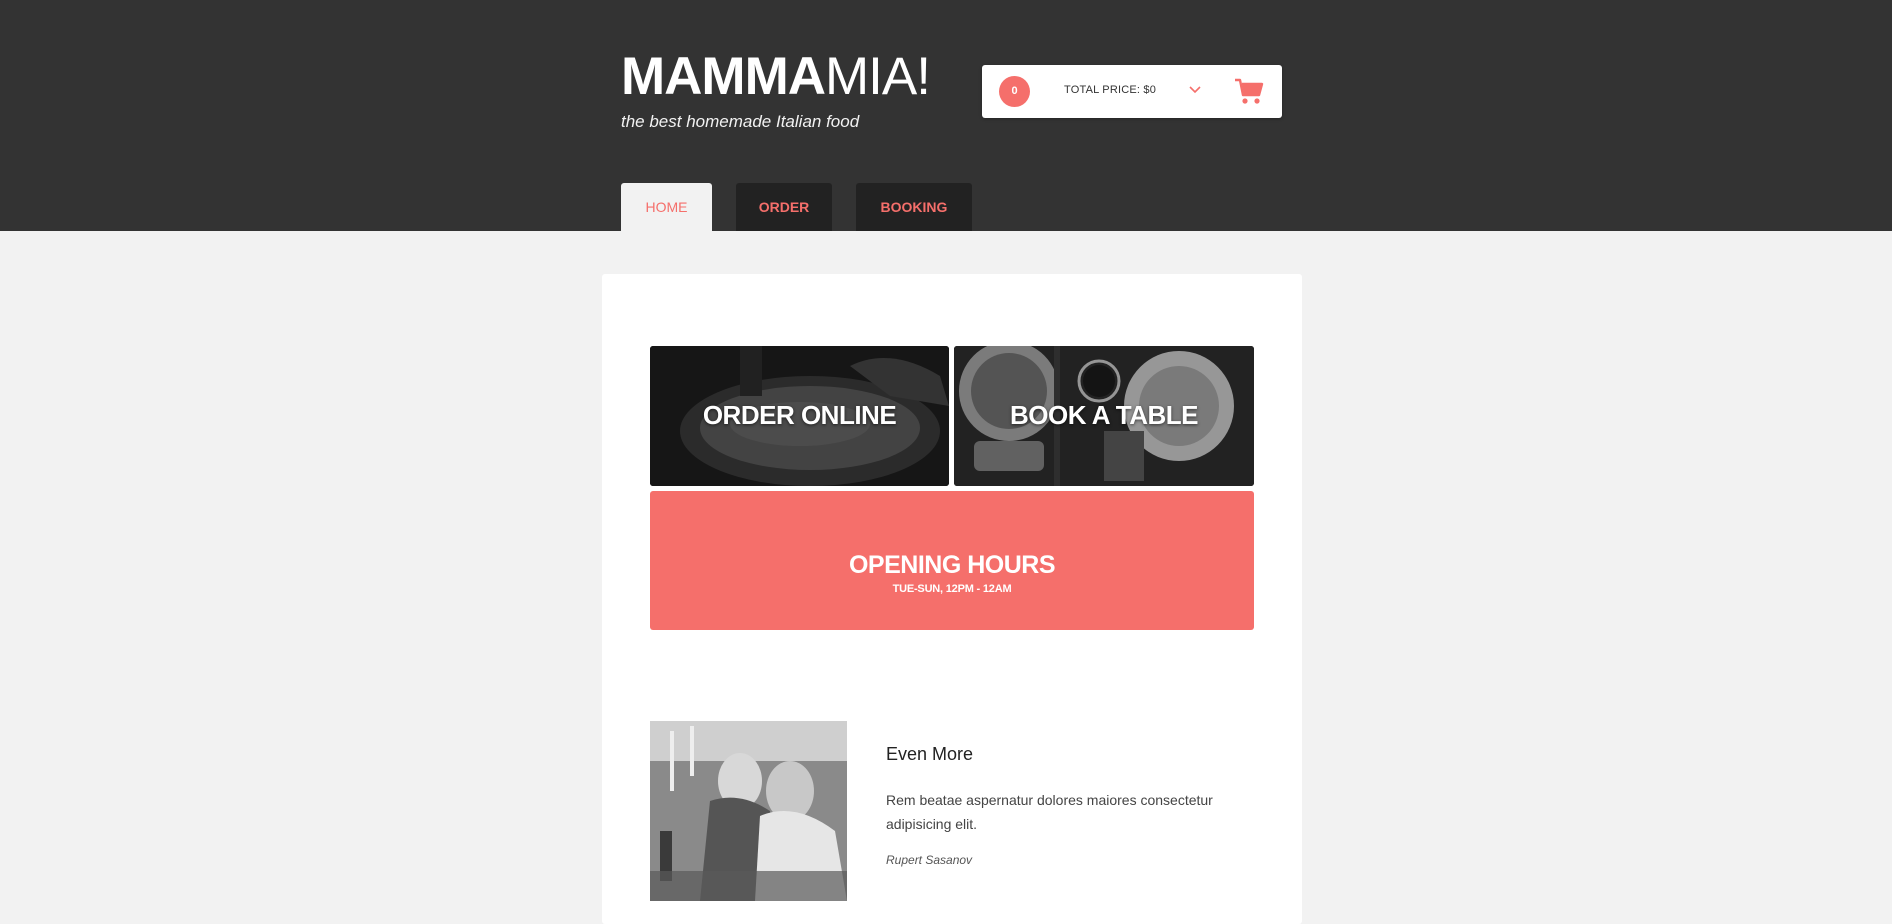 This screenshot has width=1892, height=924. I want to click on cart-widget: 0 TOTAL PRICE: $0, so click(1132, 91).